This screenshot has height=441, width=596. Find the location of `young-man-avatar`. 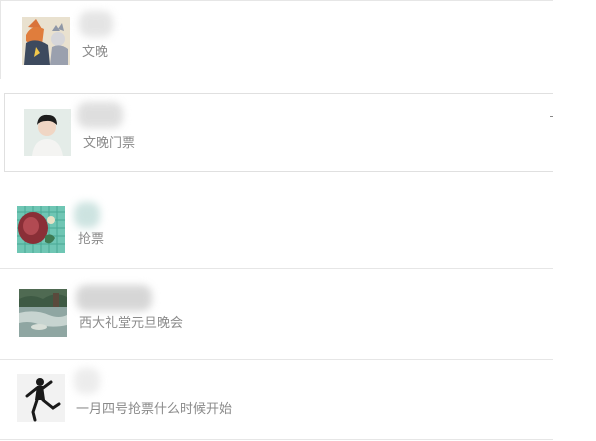

young-man-avatar is located at coordinates (47, 132).